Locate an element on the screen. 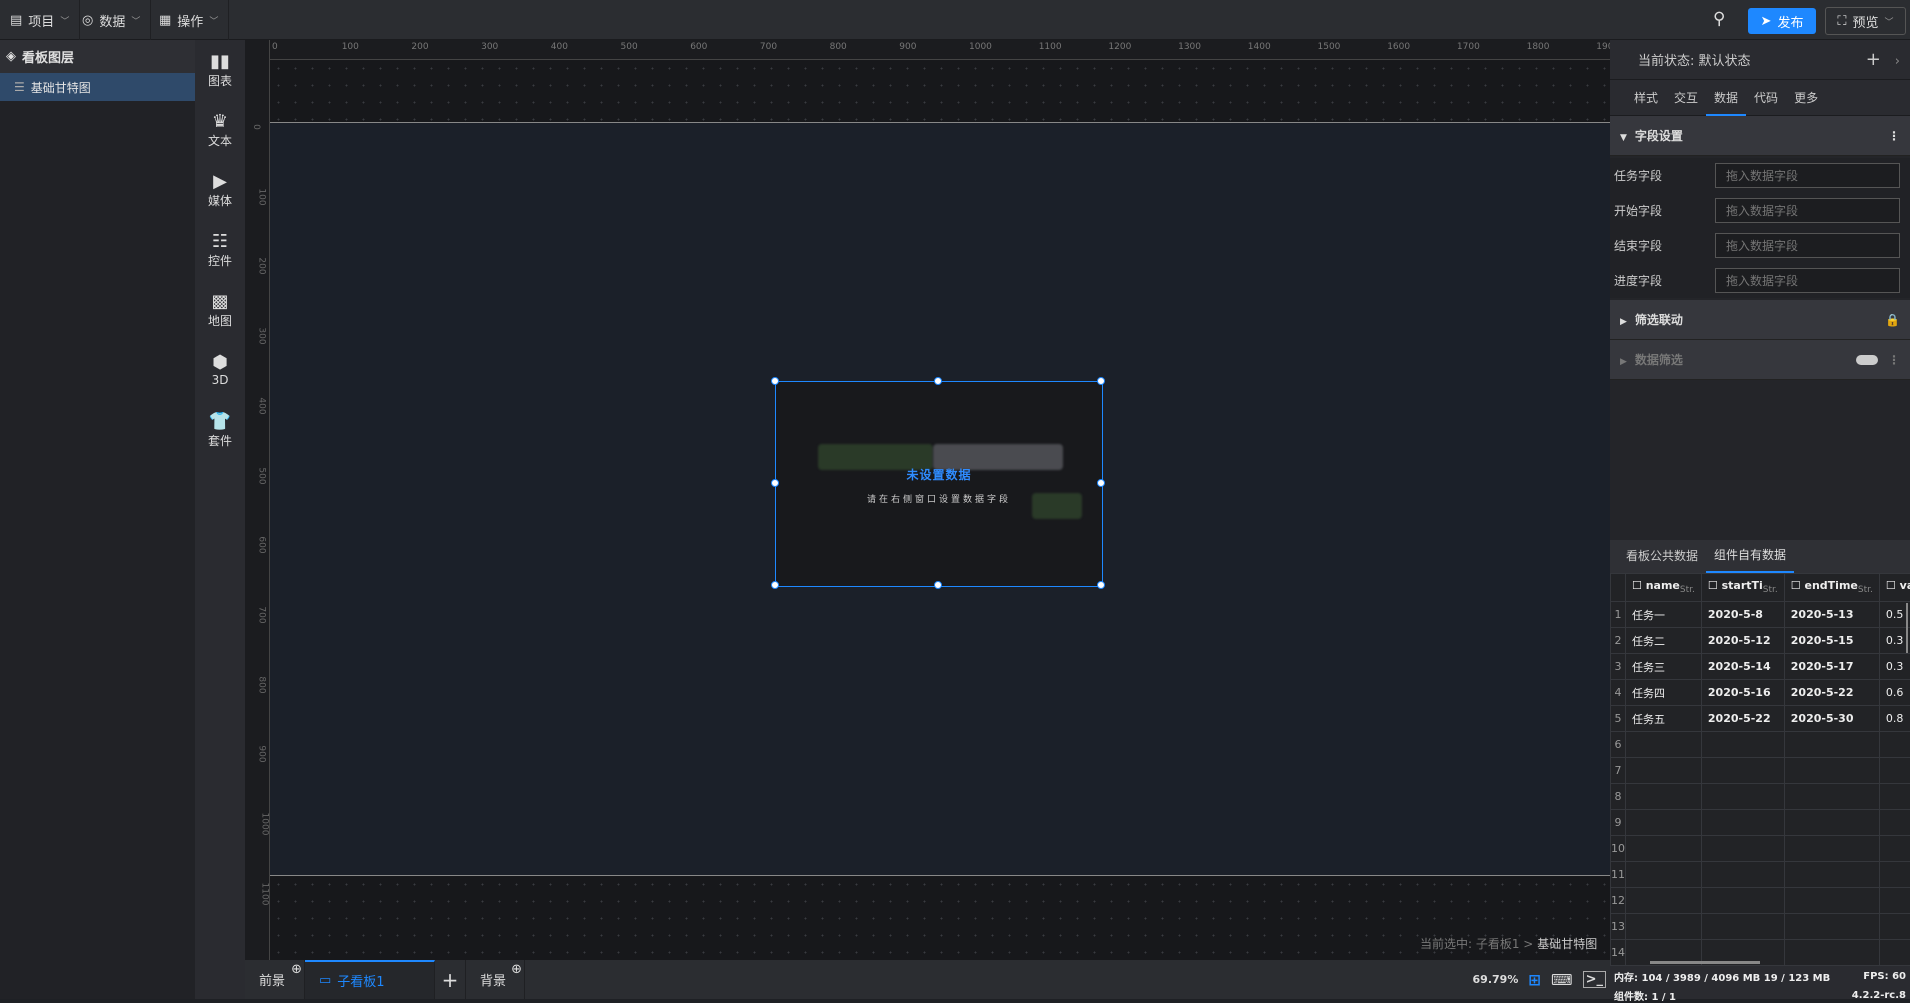 This screenshot has width=1910, height=1003. table-cell: 任务四 is located at coordinates (1664, 693).